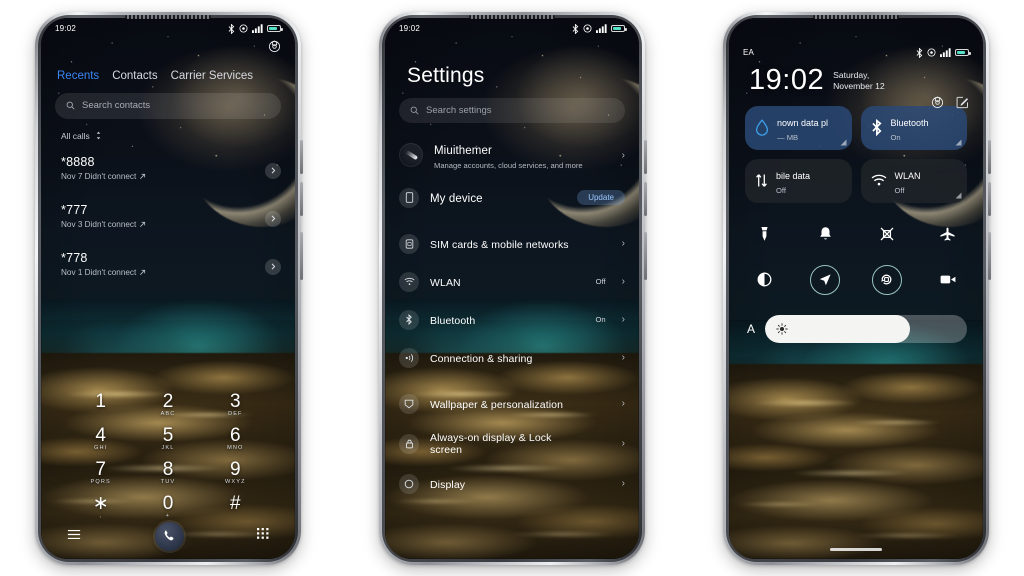 This screenshot has height=576, width=1024. Describe the element at coordinates (178, 136) in the screenshot. I see `call-filter-dropdown: All calls` at that location.